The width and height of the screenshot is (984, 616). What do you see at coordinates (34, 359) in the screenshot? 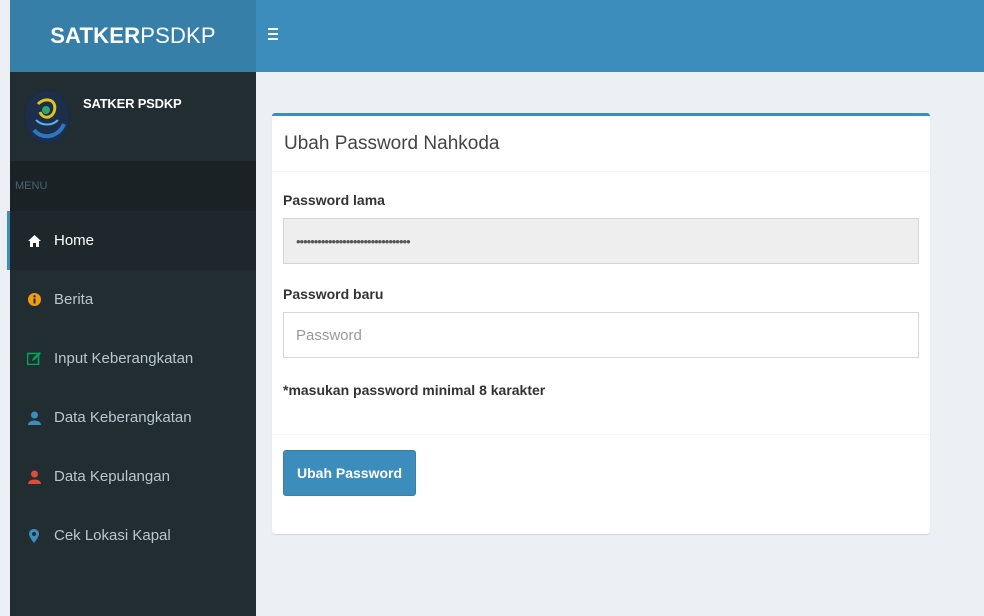
I see `edit-icon` at bounding box center [34, 359].